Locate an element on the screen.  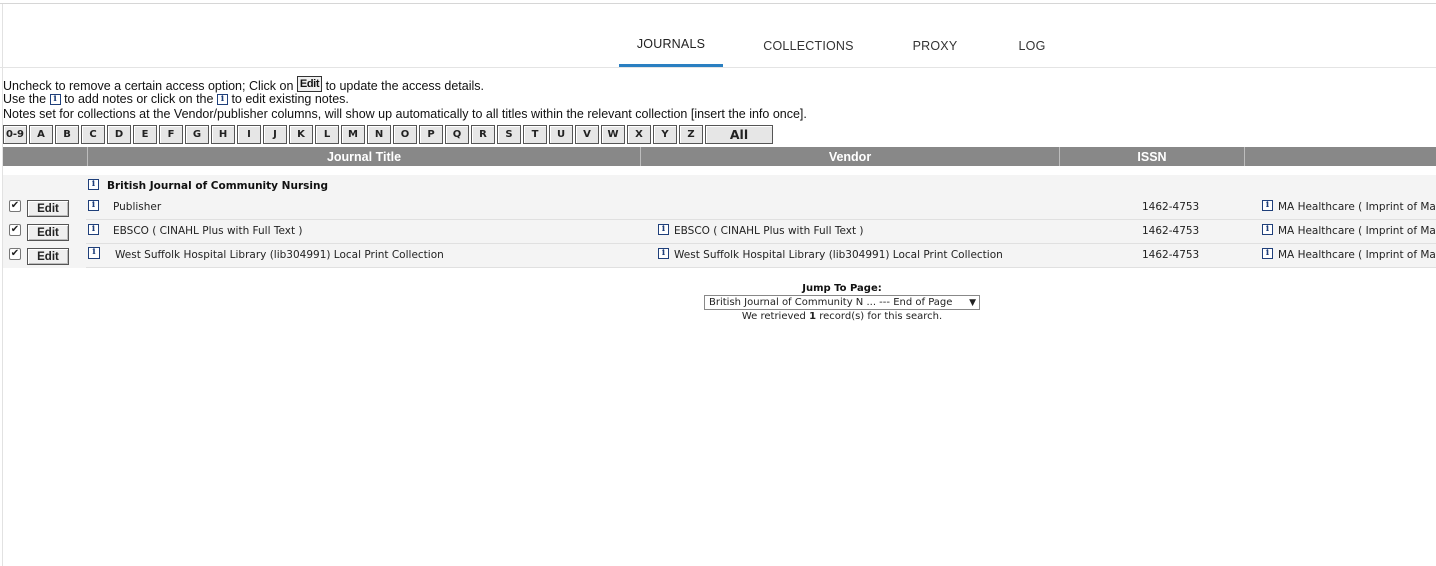
header-vendor: Vendor is located at coordinates (849, 156).